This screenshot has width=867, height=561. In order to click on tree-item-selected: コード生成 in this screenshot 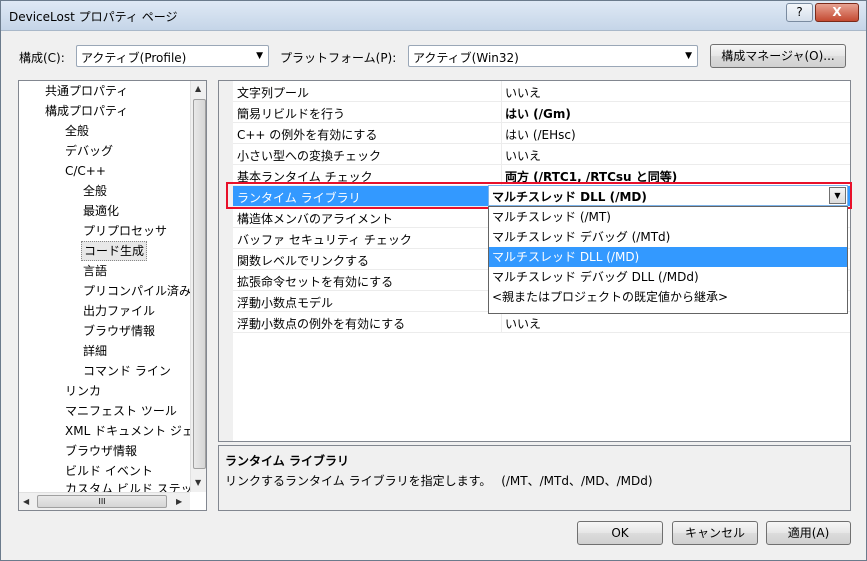, I will do `click(114, 251)`.